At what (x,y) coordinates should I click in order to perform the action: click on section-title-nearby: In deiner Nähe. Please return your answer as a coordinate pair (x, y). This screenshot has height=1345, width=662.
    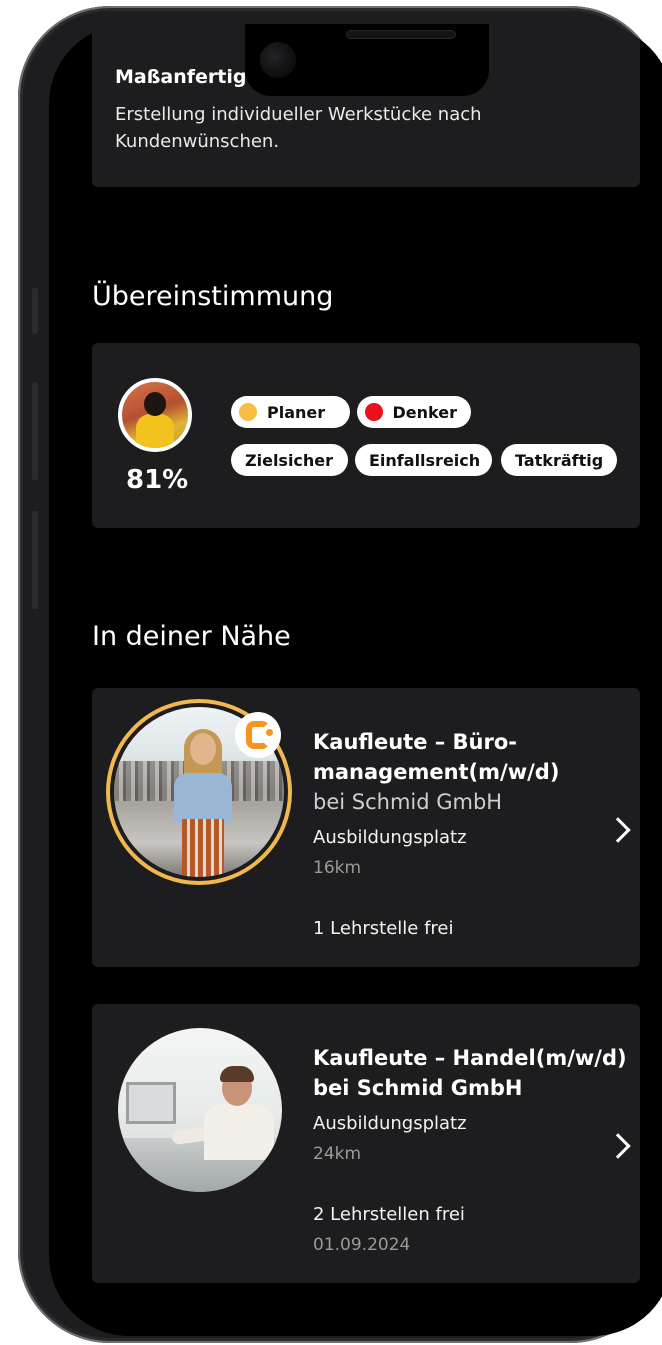
    Looking at the image, I should click on (191, 636).